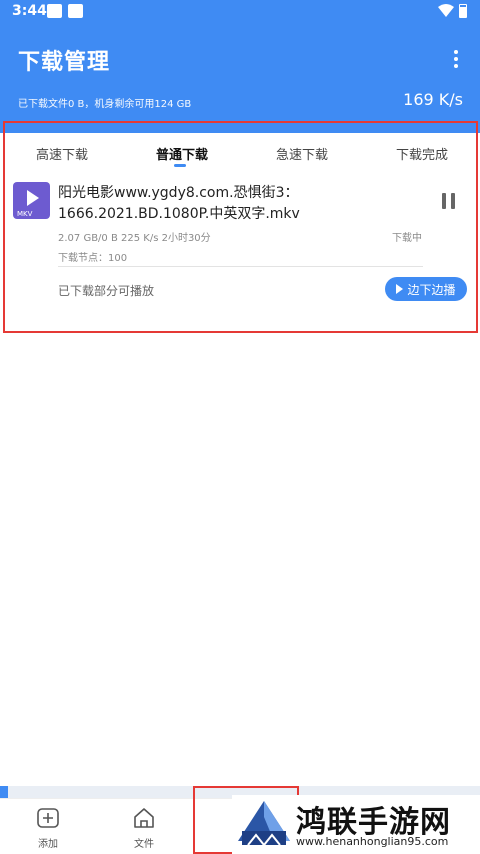 This screenshot has height=854, width=480. Describe the element at coordinates (48, 844) in the screenshot. I see `nav-add-label: 添加` at that location.